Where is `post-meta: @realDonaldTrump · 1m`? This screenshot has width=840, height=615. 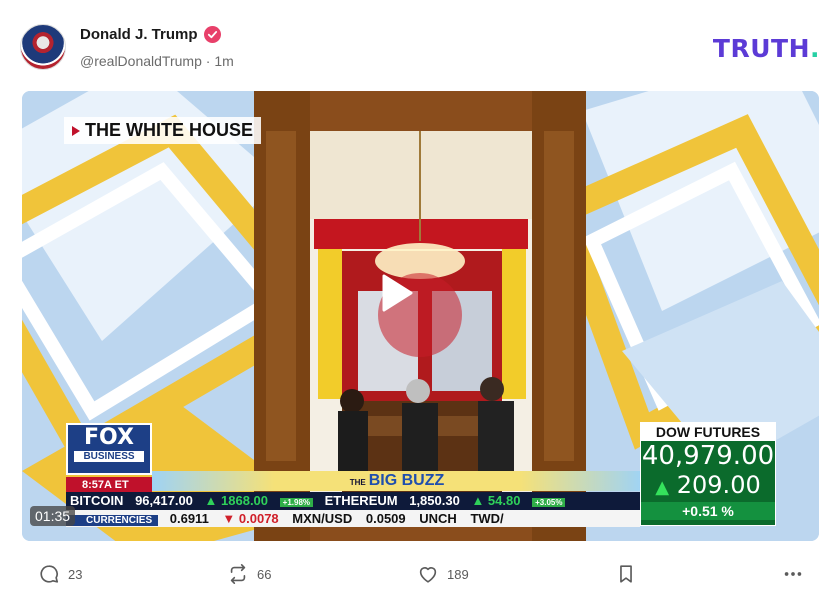
post-meta: @realDonaldTrump · 1m is located at coordinates (157, 61).